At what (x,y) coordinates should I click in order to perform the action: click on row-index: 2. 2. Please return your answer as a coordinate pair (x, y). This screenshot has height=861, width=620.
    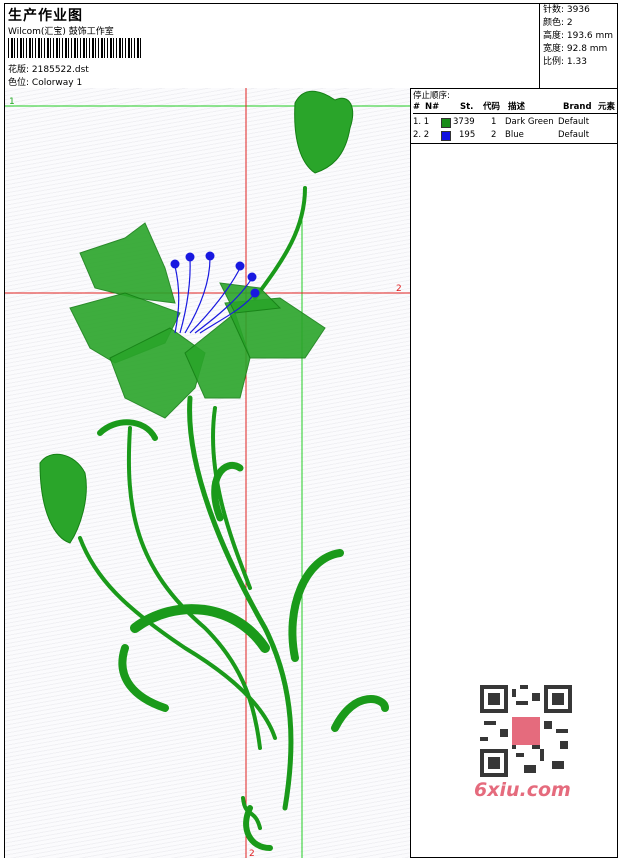
    Looking at the image, I should click on (421, 135).